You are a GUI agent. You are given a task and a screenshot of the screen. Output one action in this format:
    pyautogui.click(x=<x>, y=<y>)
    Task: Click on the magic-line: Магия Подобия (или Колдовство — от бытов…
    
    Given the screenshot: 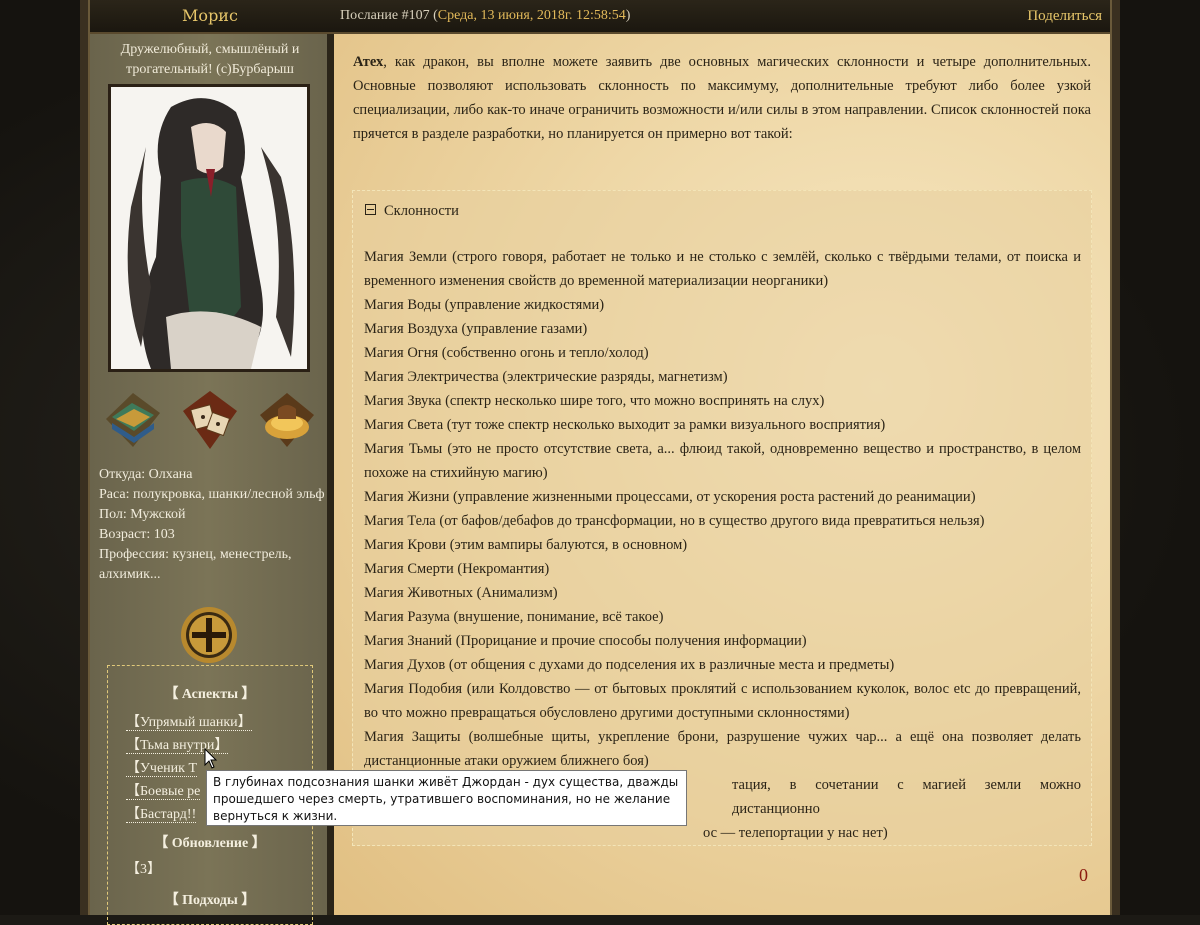 What is the action you would take?
    pyautogui.click(x=722, y=701)
    